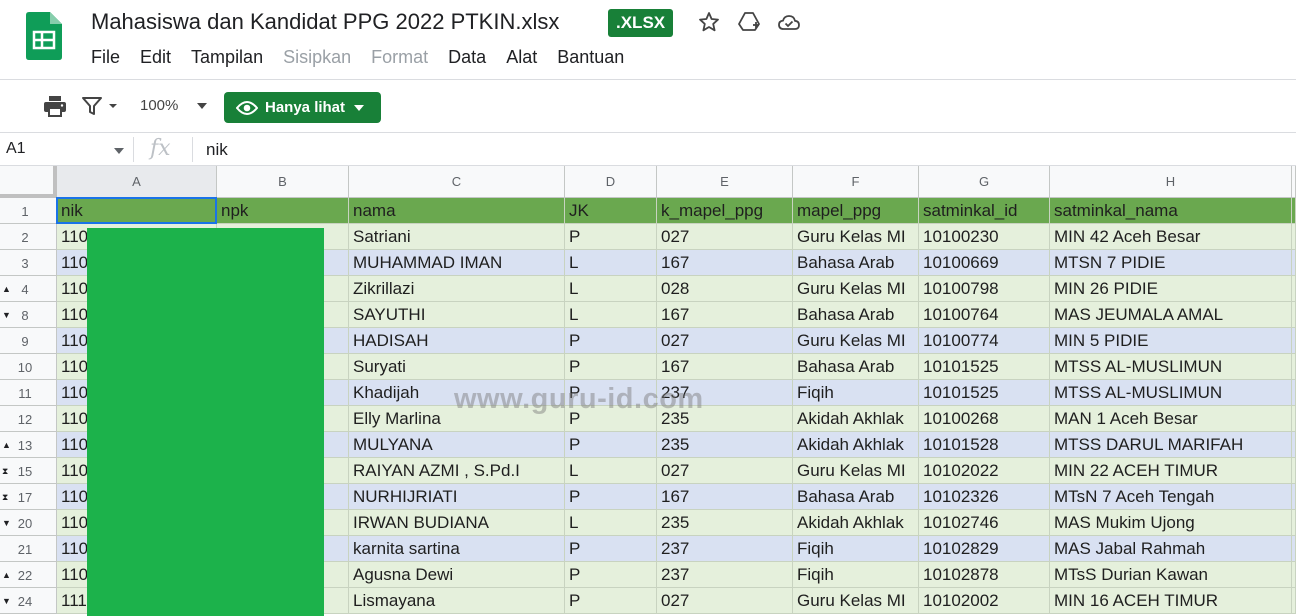 This screenshot has height=616, width=1296. What do you see at coordinates (1171, 601) in the screenshot?
I see `cell-h: MIN 16 ACEH TIMUR` at bounding box center [1171, 601].